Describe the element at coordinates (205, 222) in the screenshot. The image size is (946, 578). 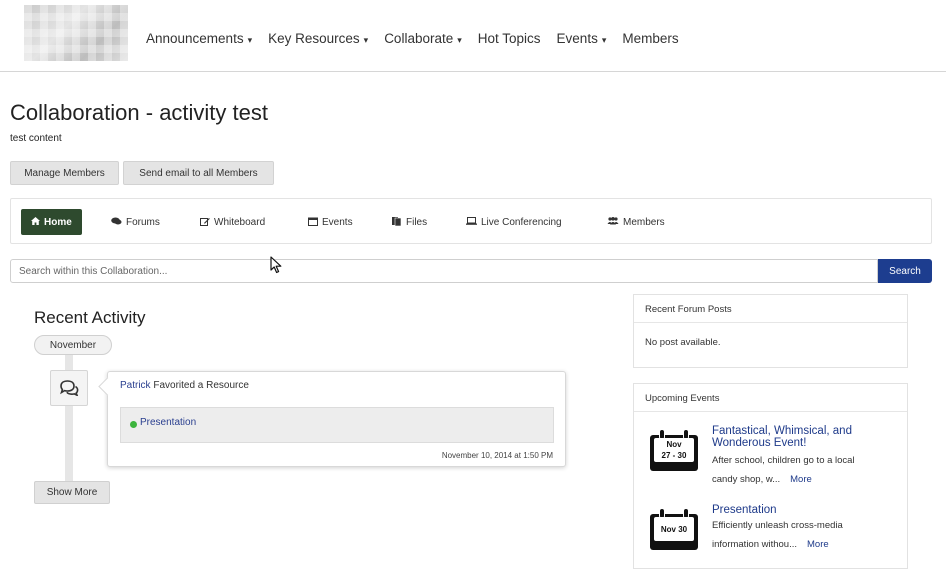
I see `edit-icon` at that location.